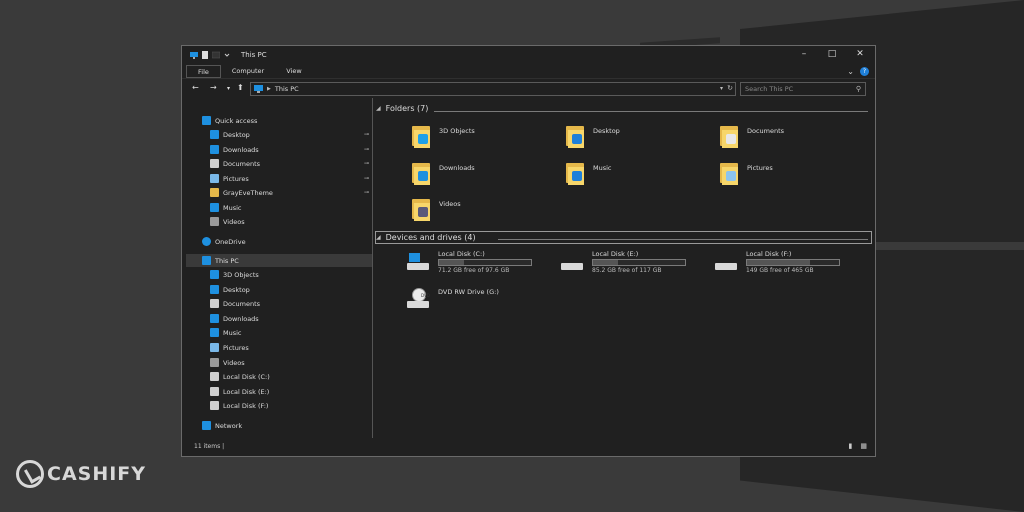 This screenshot has height=512, width=1024. What do you see at coordinates (241, 274) in the screenshot?
I see `sidebar-item-label: 3D Objects` at bounding box center [241, 274].